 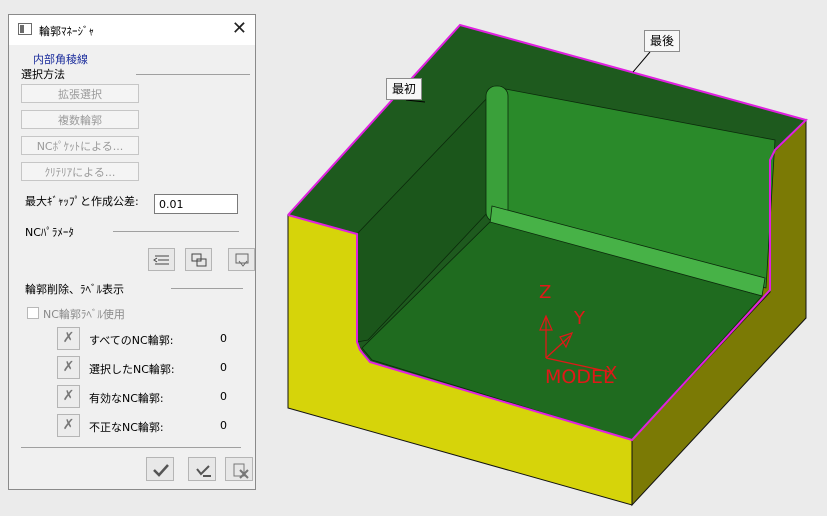 I want to click on multi-contour-button: 複数輪郭, so click(x=80, y=119).